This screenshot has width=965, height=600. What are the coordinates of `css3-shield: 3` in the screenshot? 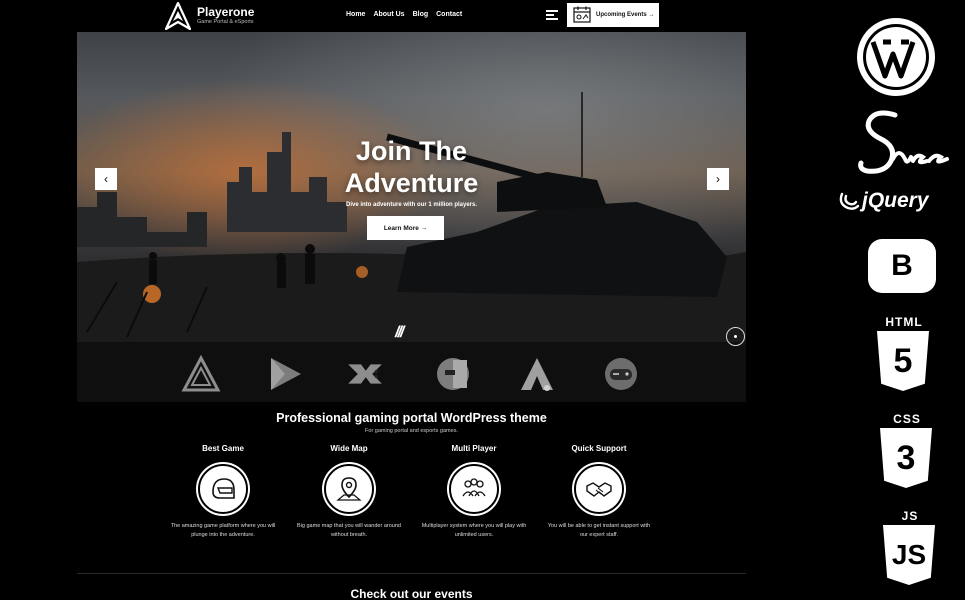 It's located at (906, 458).